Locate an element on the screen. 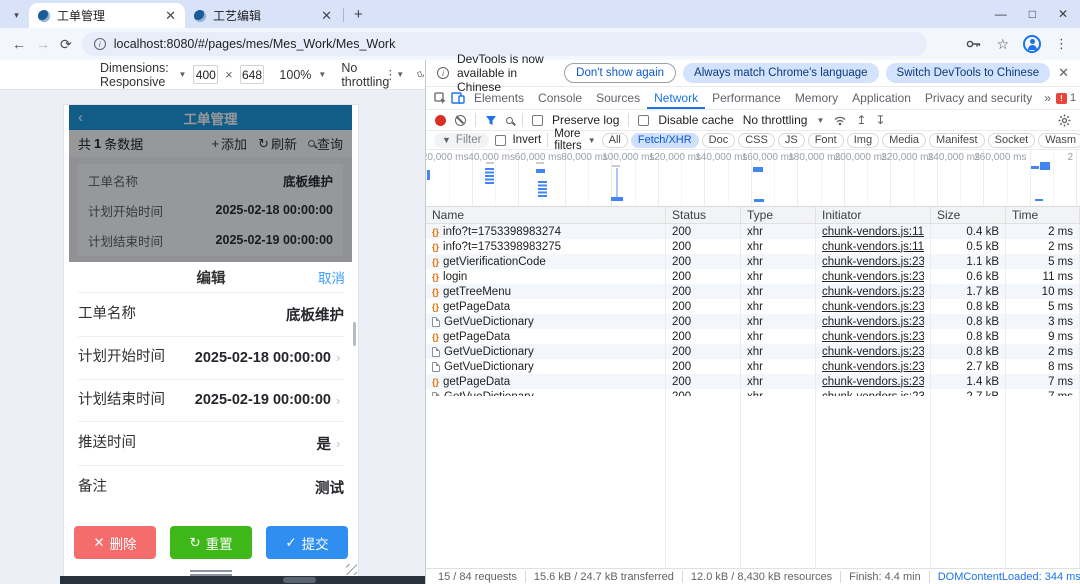  profile-avatar-icon is located at coordinates (1032, 44).